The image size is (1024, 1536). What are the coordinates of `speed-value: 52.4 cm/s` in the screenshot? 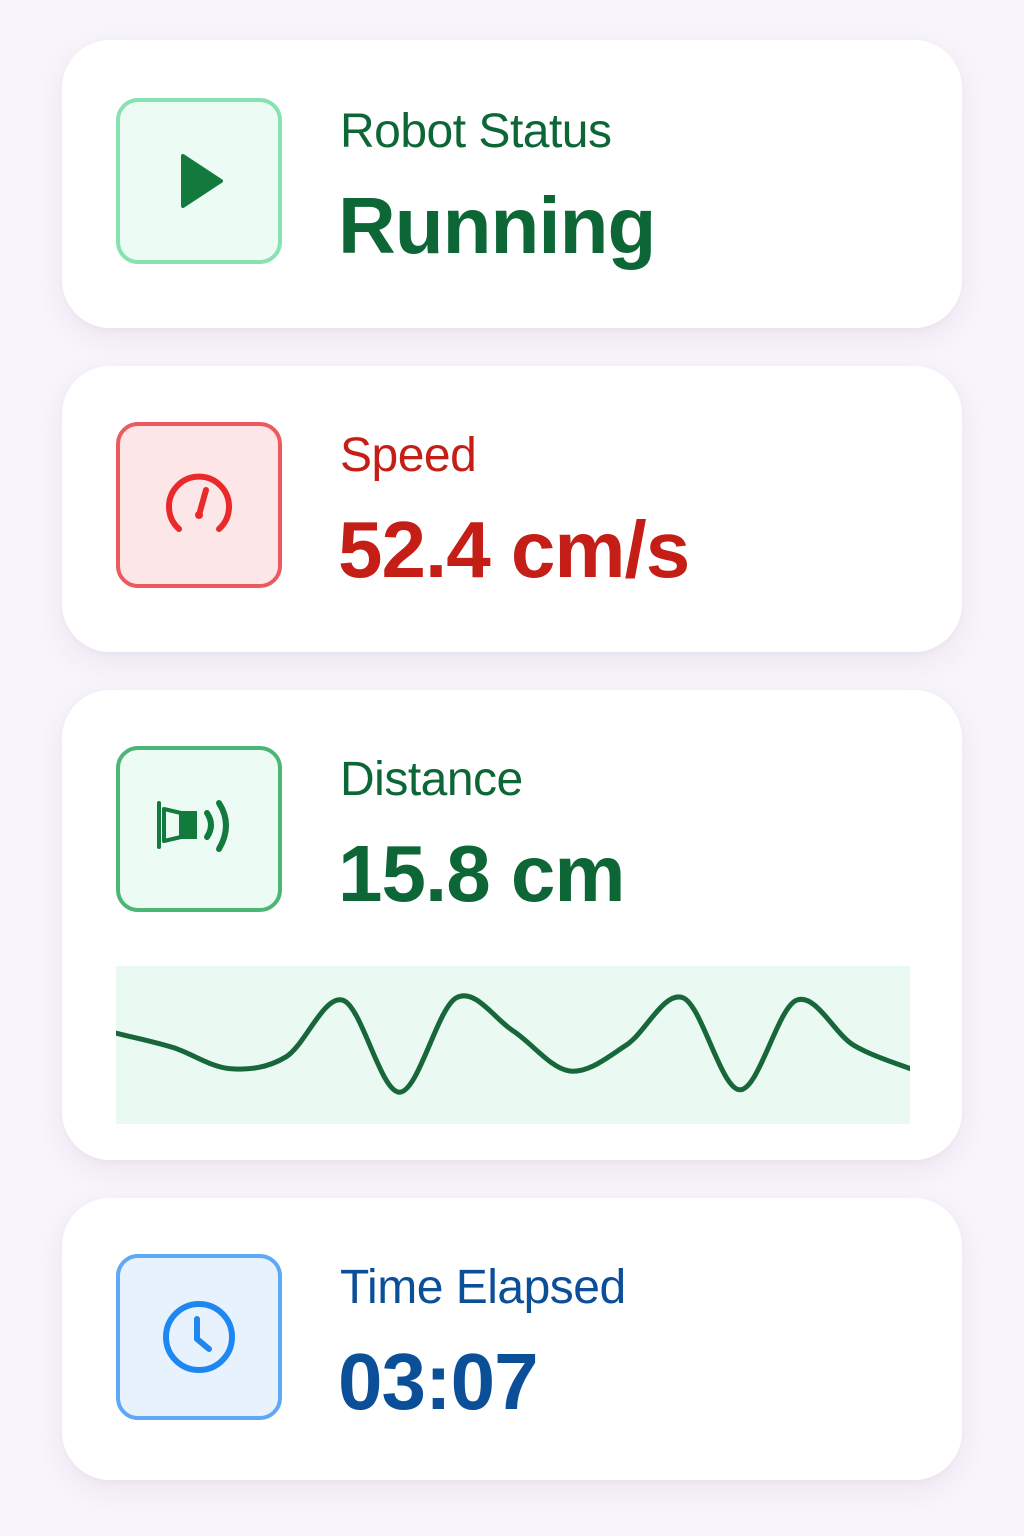 It's located at (514, 549).